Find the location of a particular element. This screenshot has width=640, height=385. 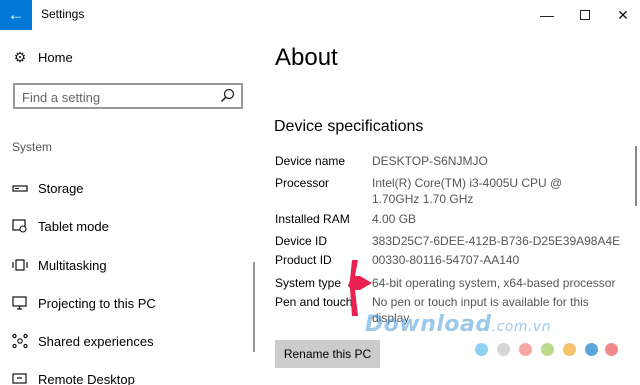

close-icon: ✕ is located at coordinates (623, 15).